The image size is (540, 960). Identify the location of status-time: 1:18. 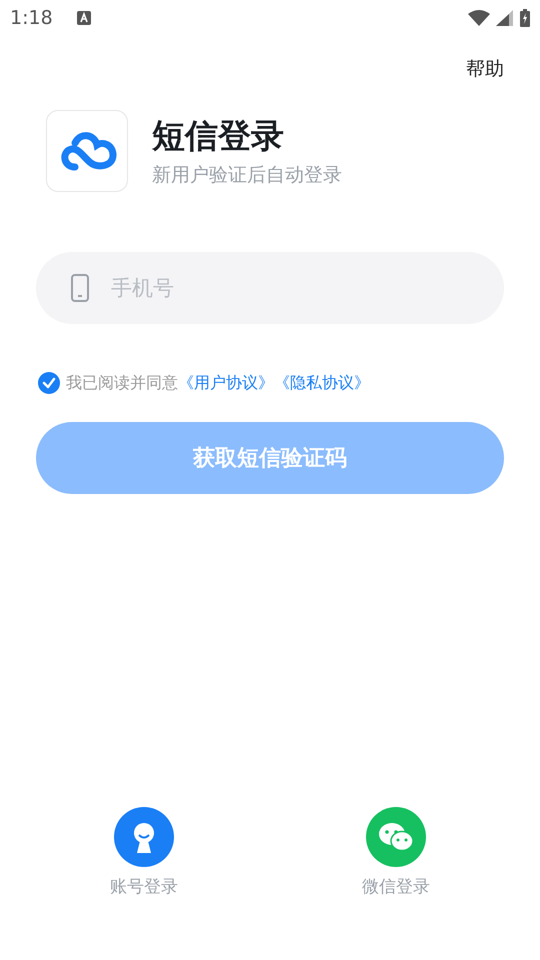
(31, 18).